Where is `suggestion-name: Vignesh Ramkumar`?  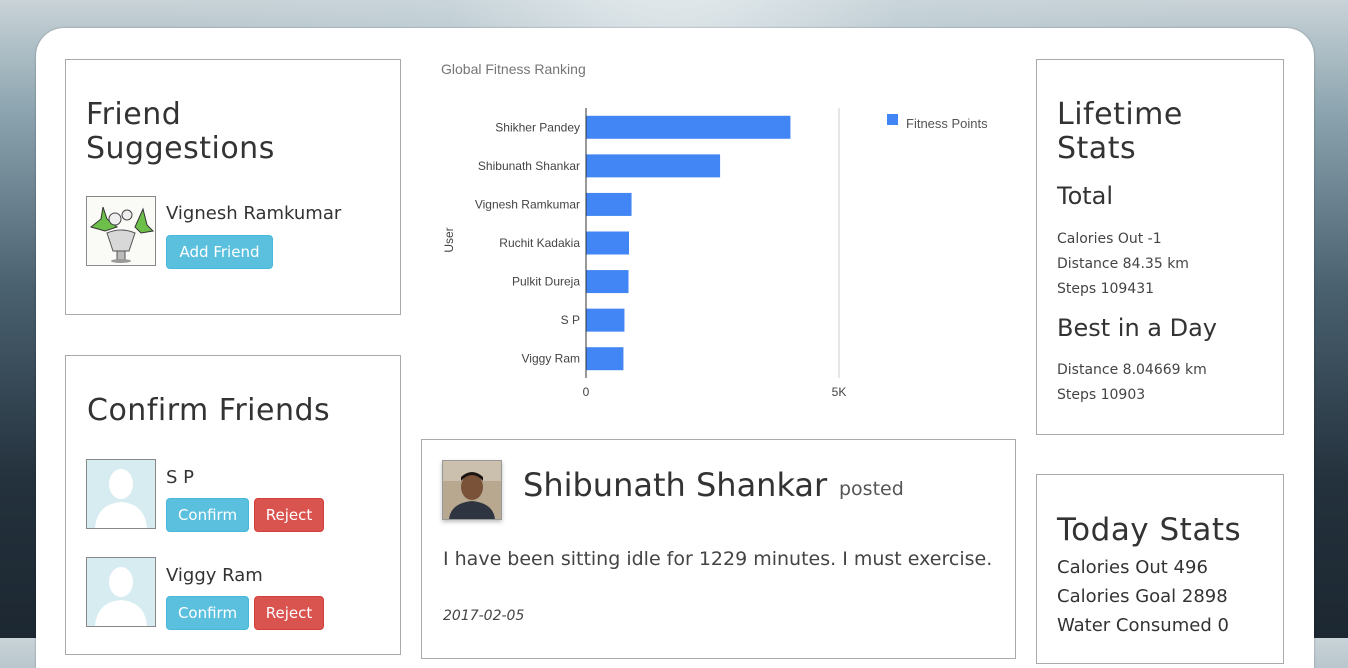
suggestion-name: Vignesh Ramkumar is located at coordinates (254, 213).